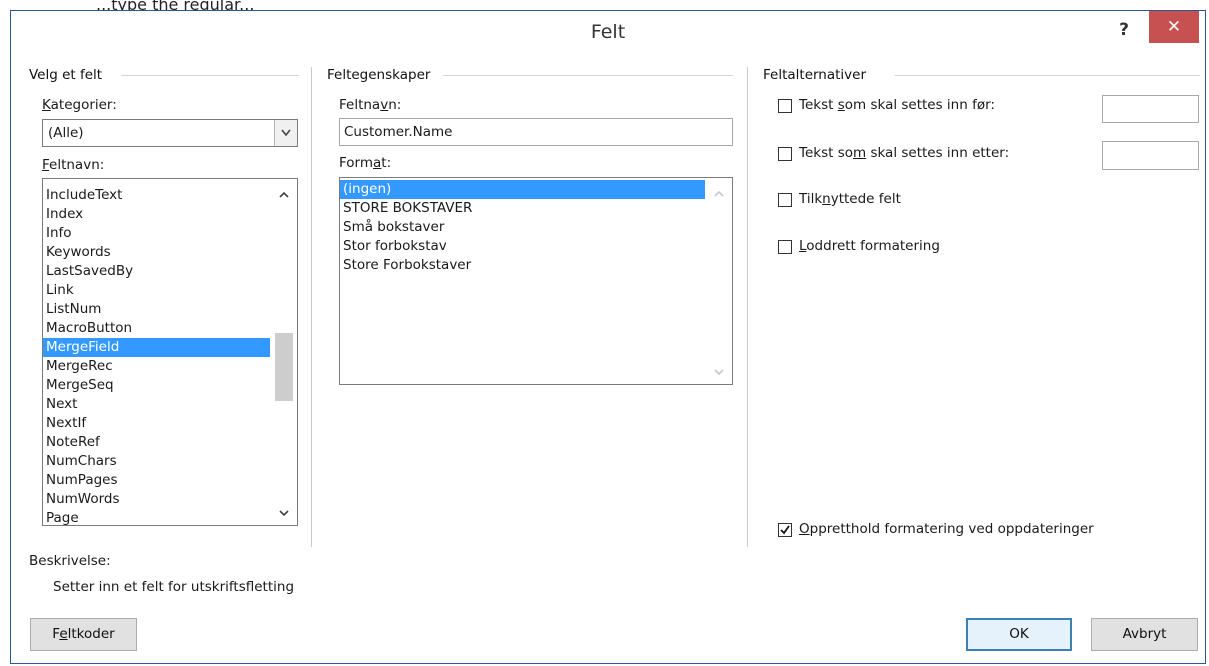 This screenshot has height=666, width=1209. What do you see at coordinates (850, 199) in the screenshot?
I see `mapped-fields-label: Tilknyttede felt` at bounding box center [850, 199].